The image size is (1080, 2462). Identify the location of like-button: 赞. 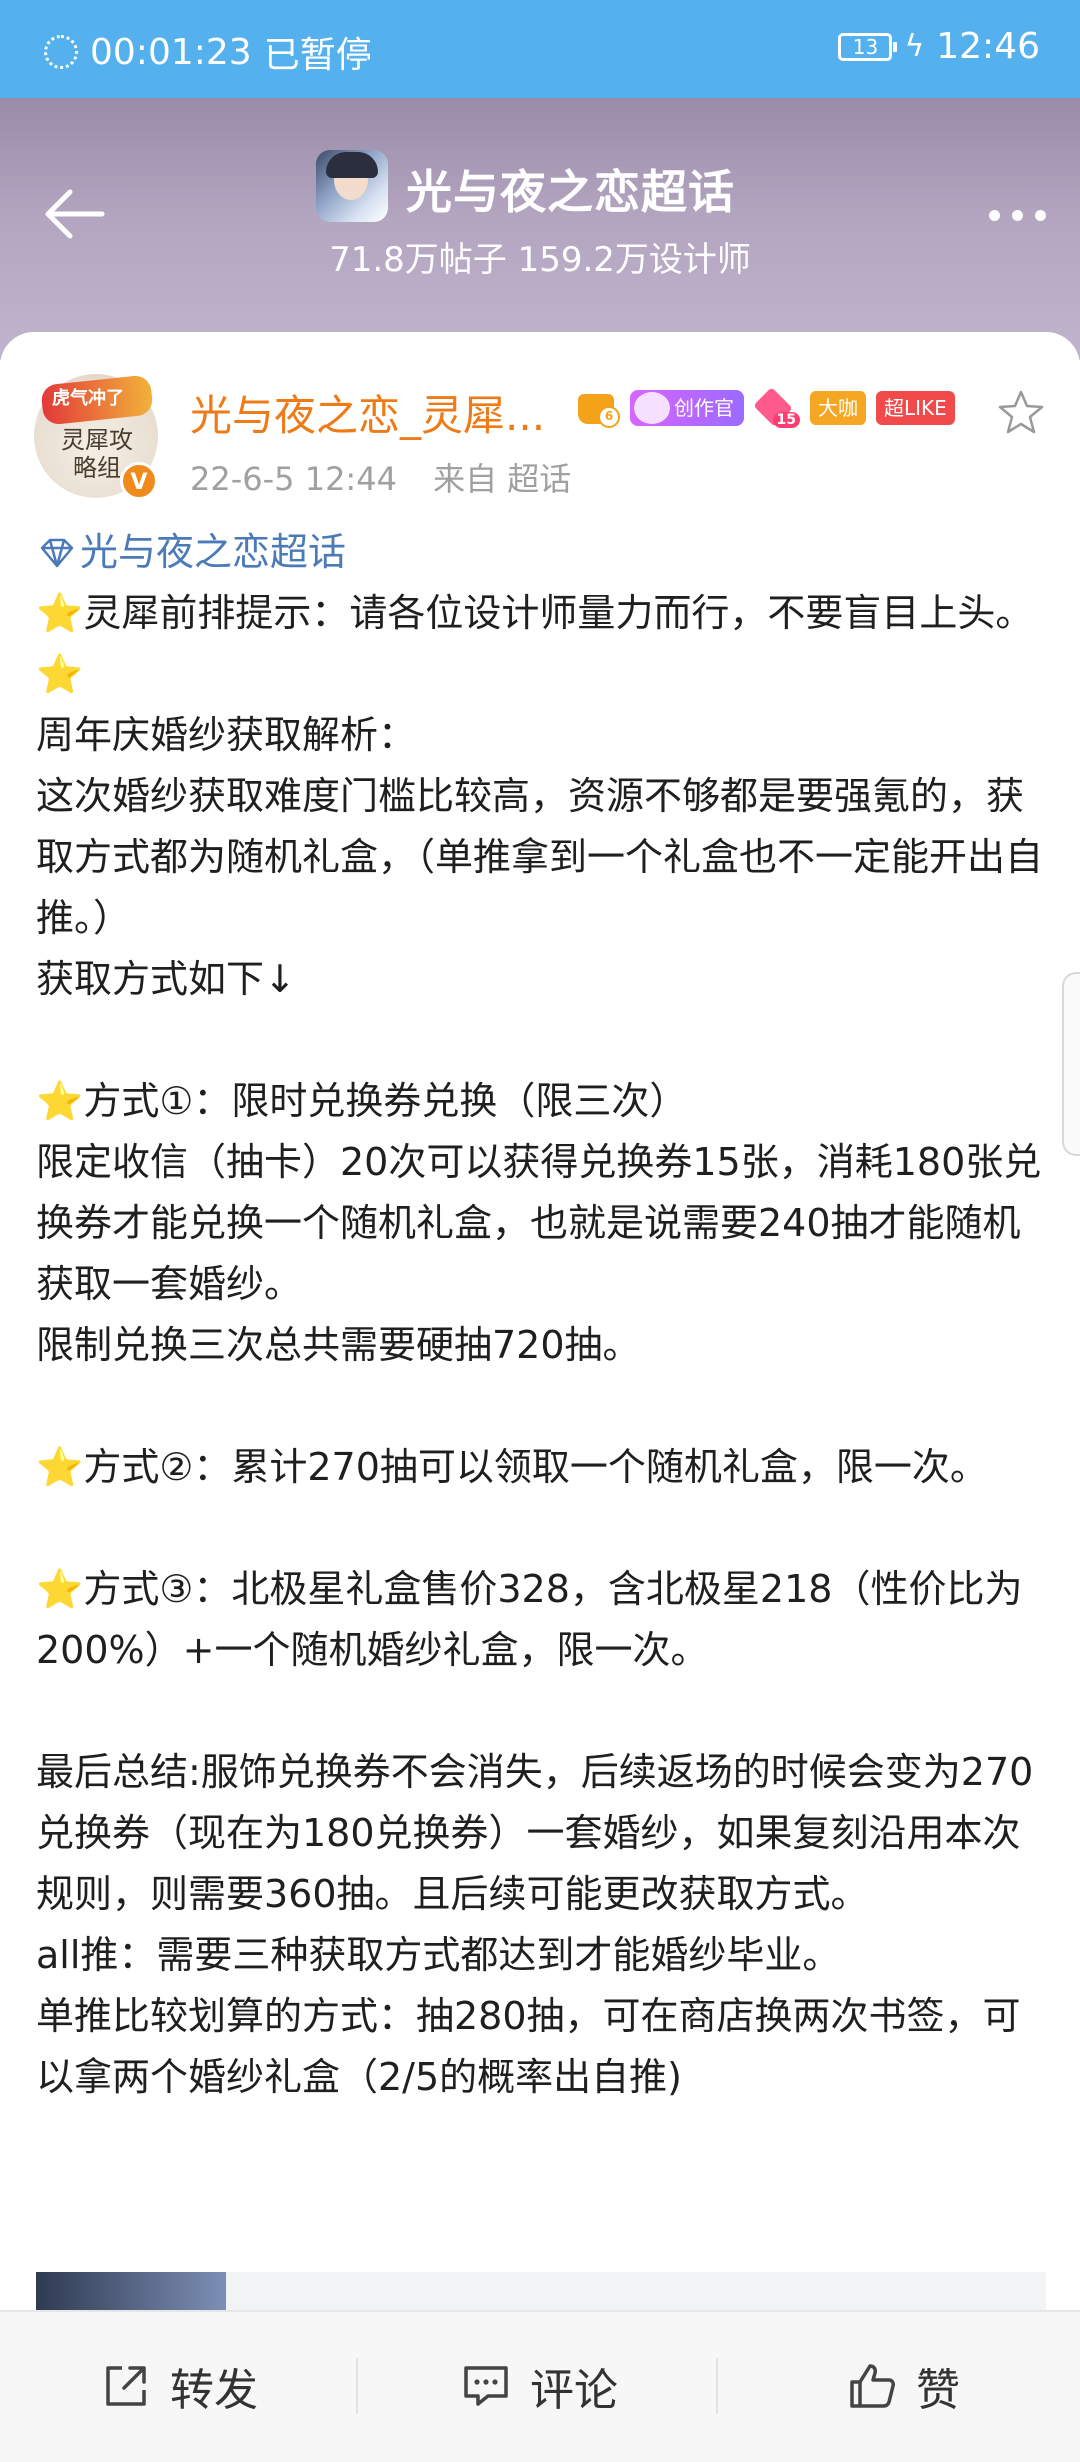
(903, 2386).